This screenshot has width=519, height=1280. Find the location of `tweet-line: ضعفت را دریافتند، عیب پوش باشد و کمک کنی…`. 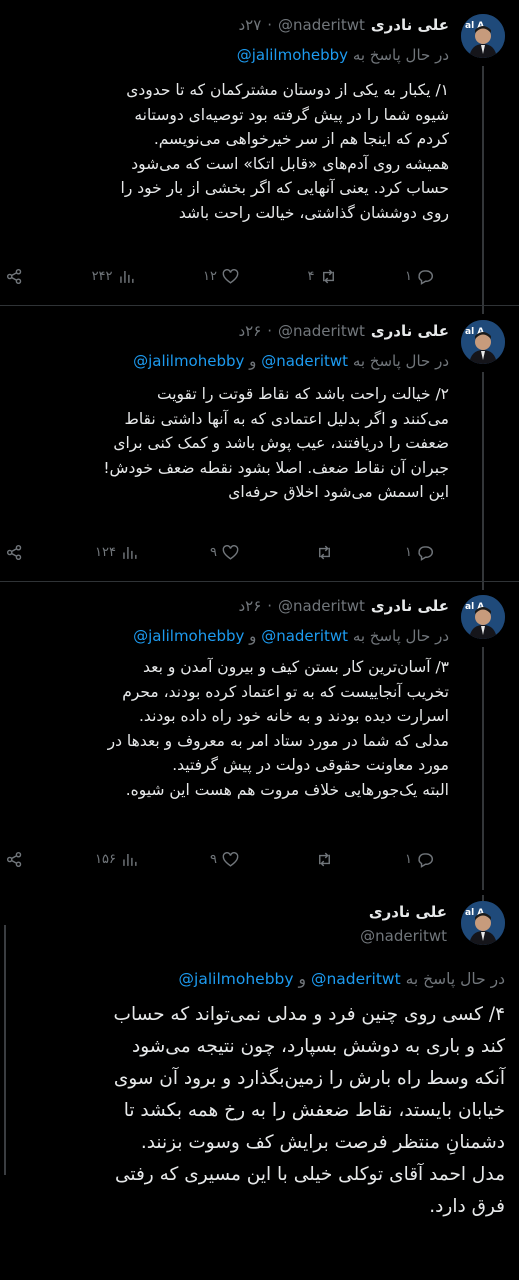

tweet-line: ضعفت را دریافتند، عیب پوش باشد و کمک کنی… is located at coordinates (281, 443).